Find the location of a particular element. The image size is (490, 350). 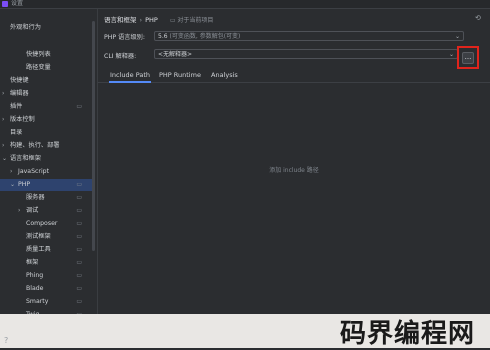

sidebar-item: Composer ▭ is located at coordinates (46, 224).